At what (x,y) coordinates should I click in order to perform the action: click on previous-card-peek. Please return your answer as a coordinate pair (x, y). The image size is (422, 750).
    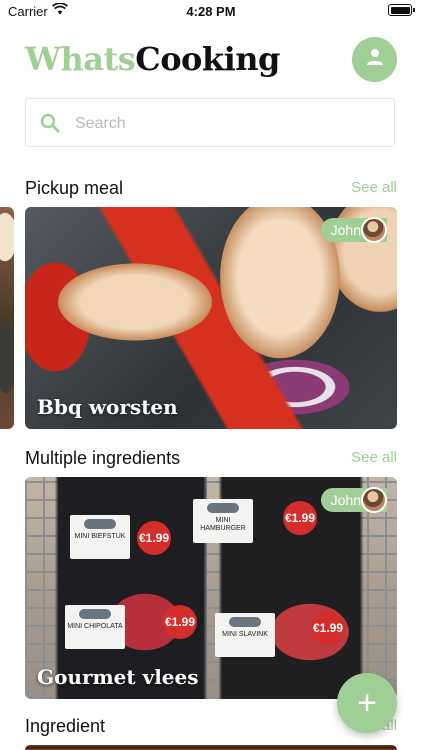
    Looking at the image, I should click on (7, 318).